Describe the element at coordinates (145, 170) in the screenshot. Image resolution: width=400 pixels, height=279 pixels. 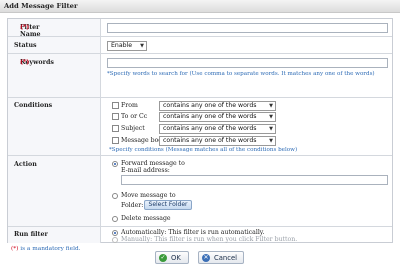
I see `email-address-label: E-mail address:` at that location.